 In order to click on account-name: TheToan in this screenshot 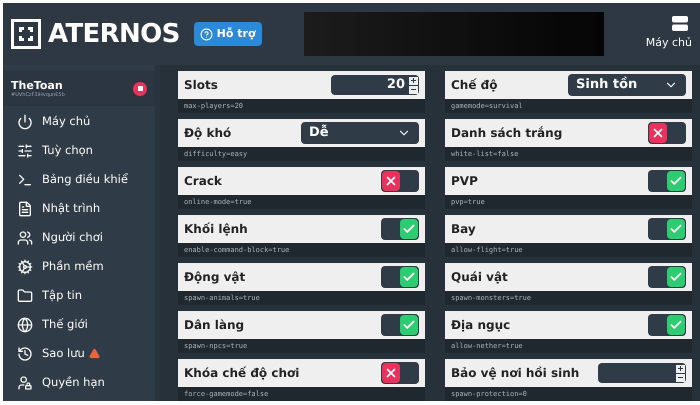, I will do `click(37, 85)`.